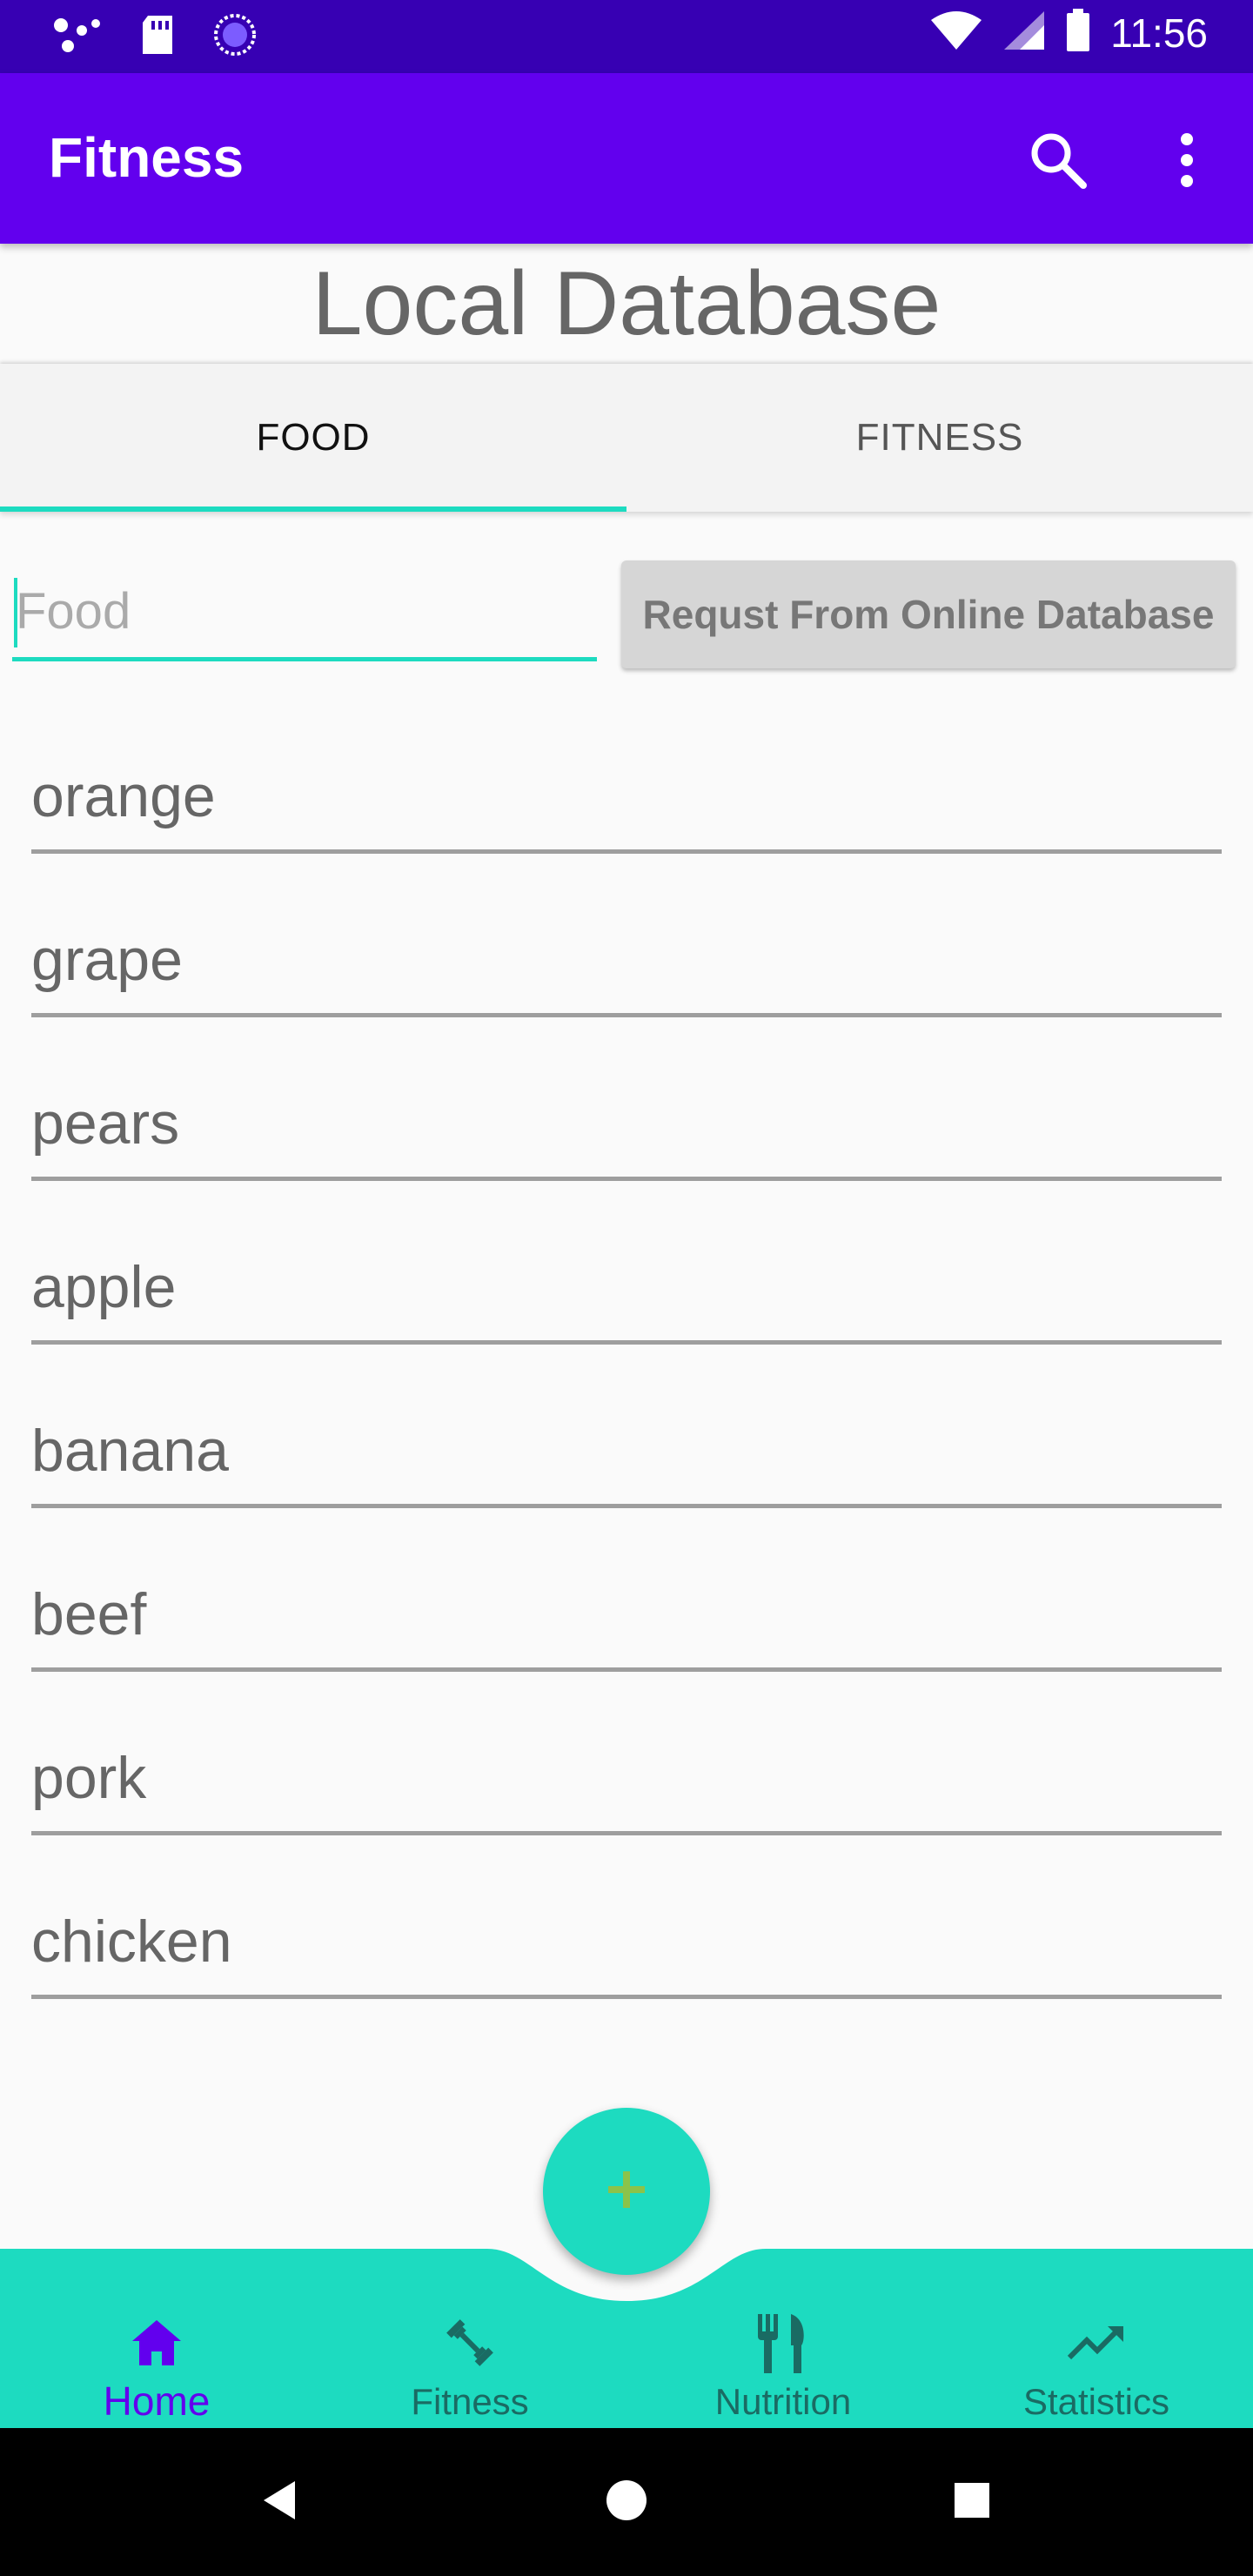  What do you see at coordinates (626, 1323) in the screenshot?
I see `list-item-apple: apple` at bounding box center [626, 1323].